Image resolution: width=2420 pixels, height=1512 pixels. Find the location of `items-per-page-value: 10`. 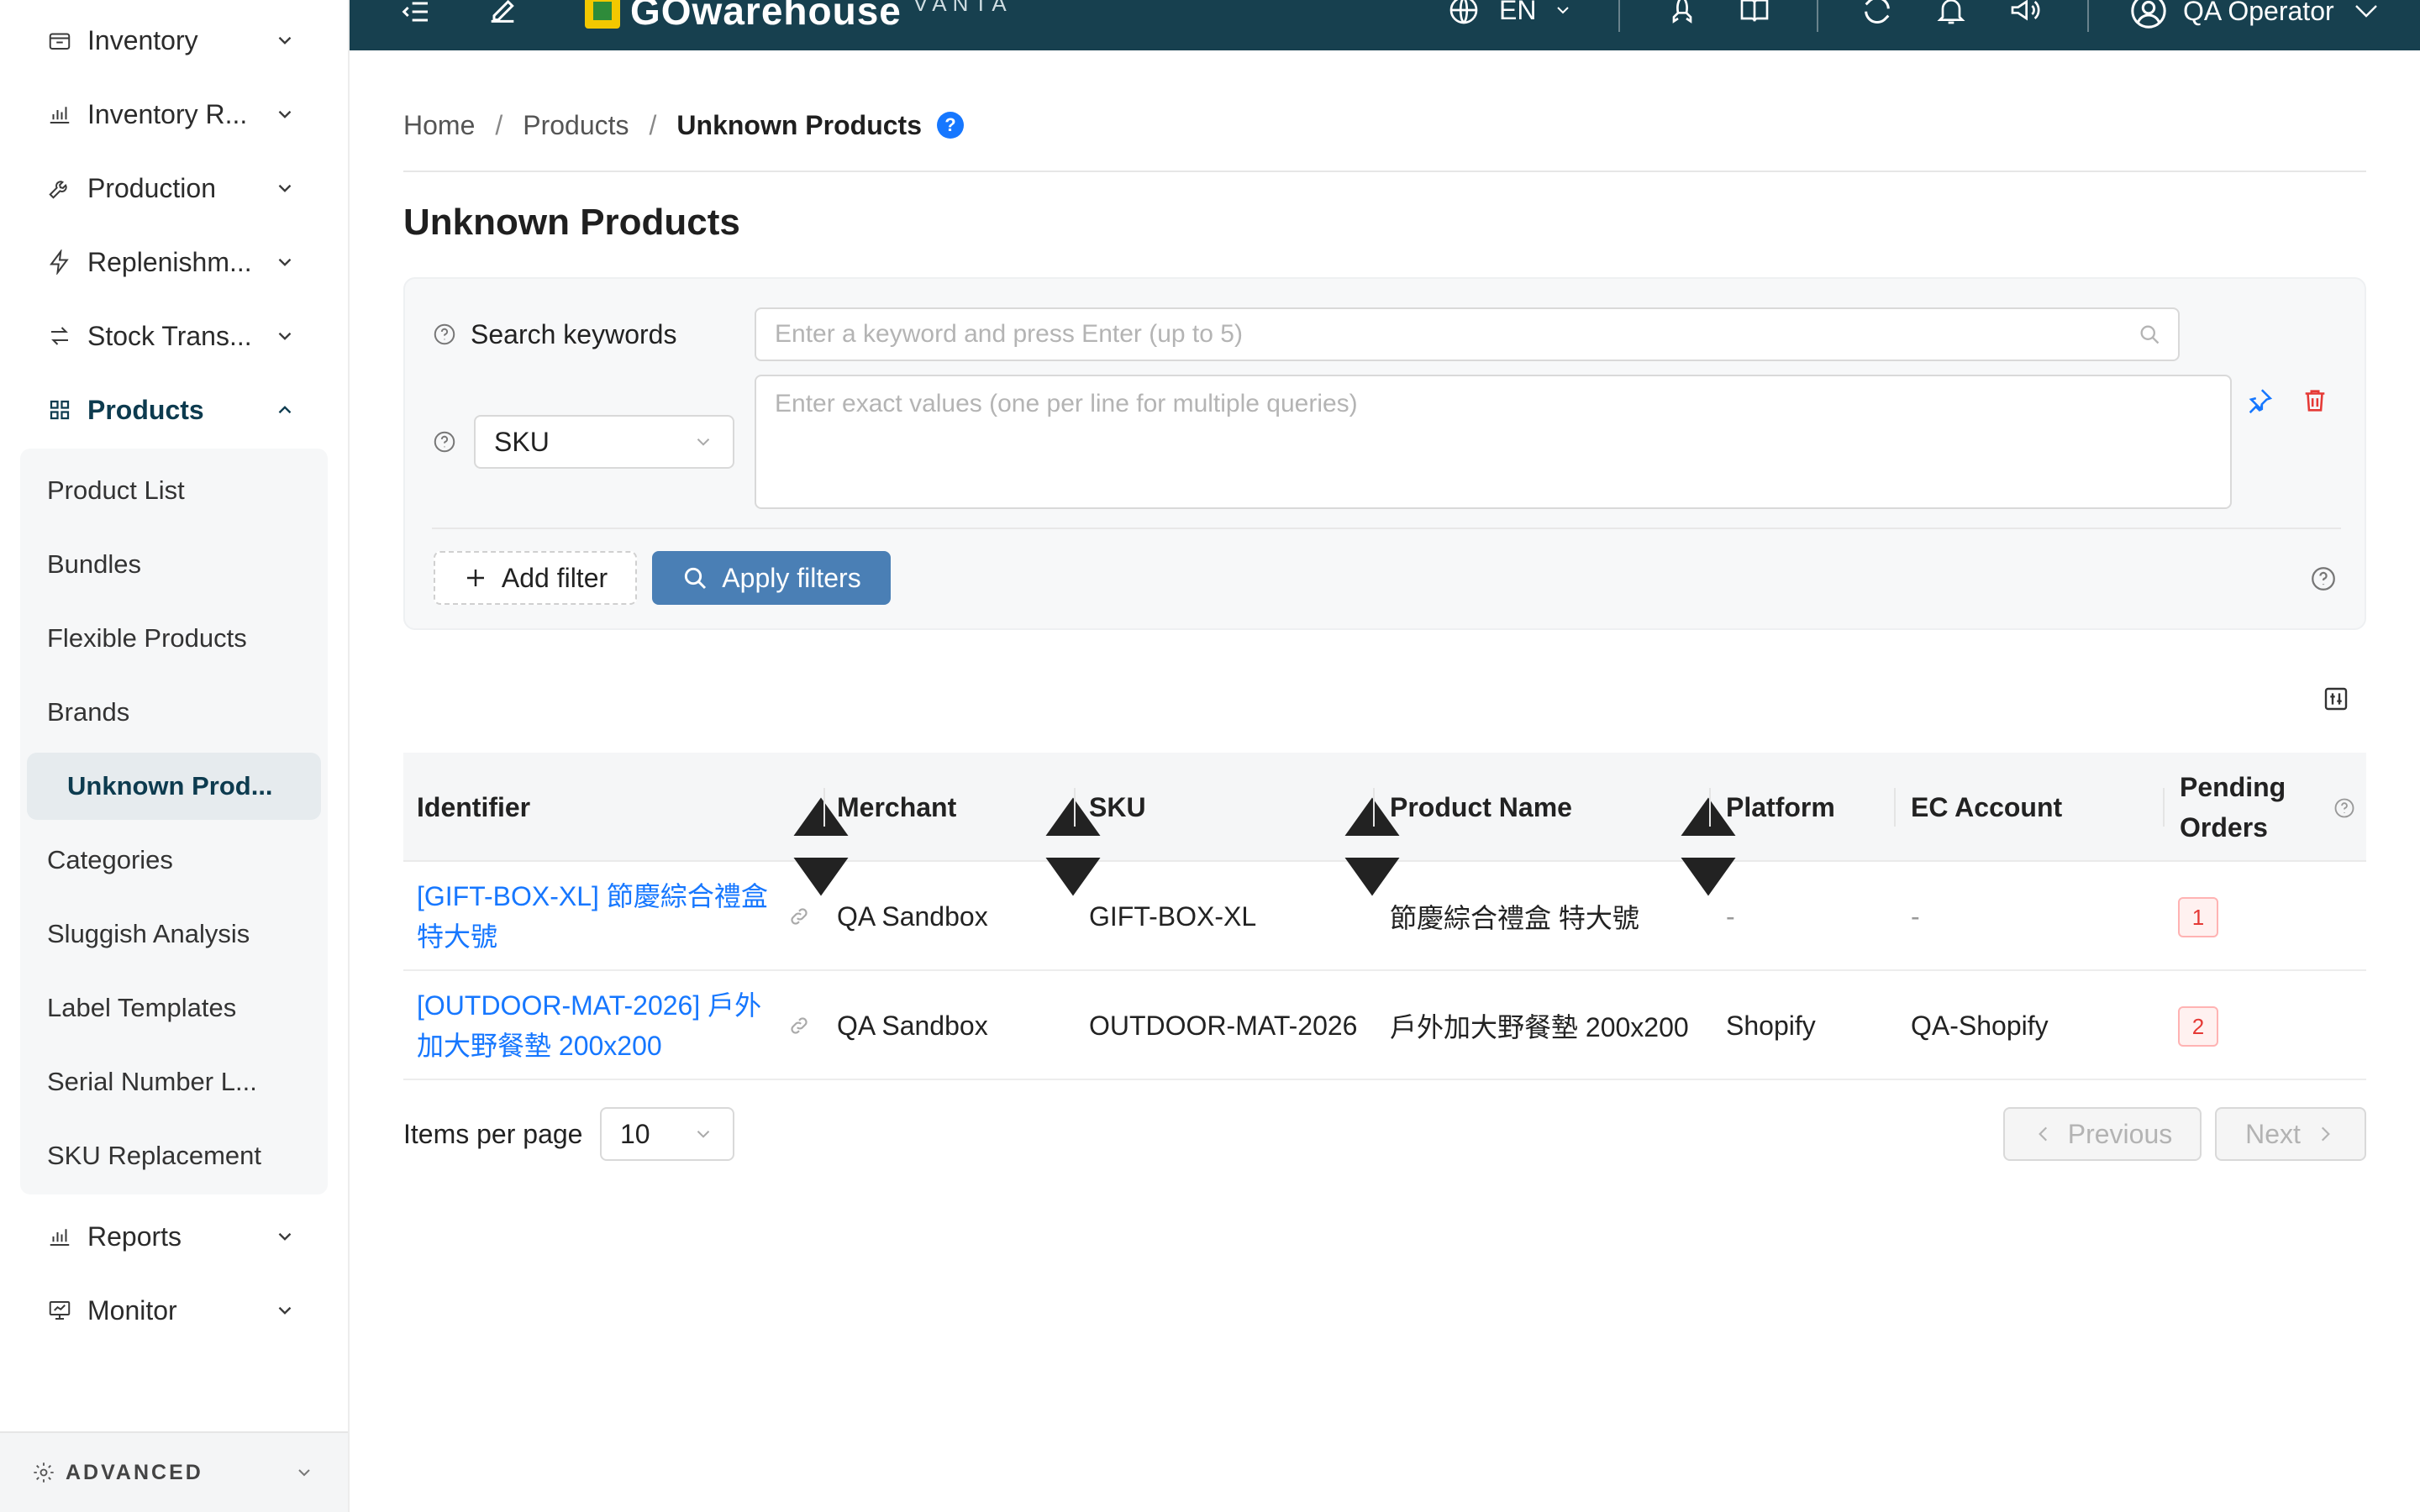

items-per-page-value: 10 is located at coordinates (635, 1133).